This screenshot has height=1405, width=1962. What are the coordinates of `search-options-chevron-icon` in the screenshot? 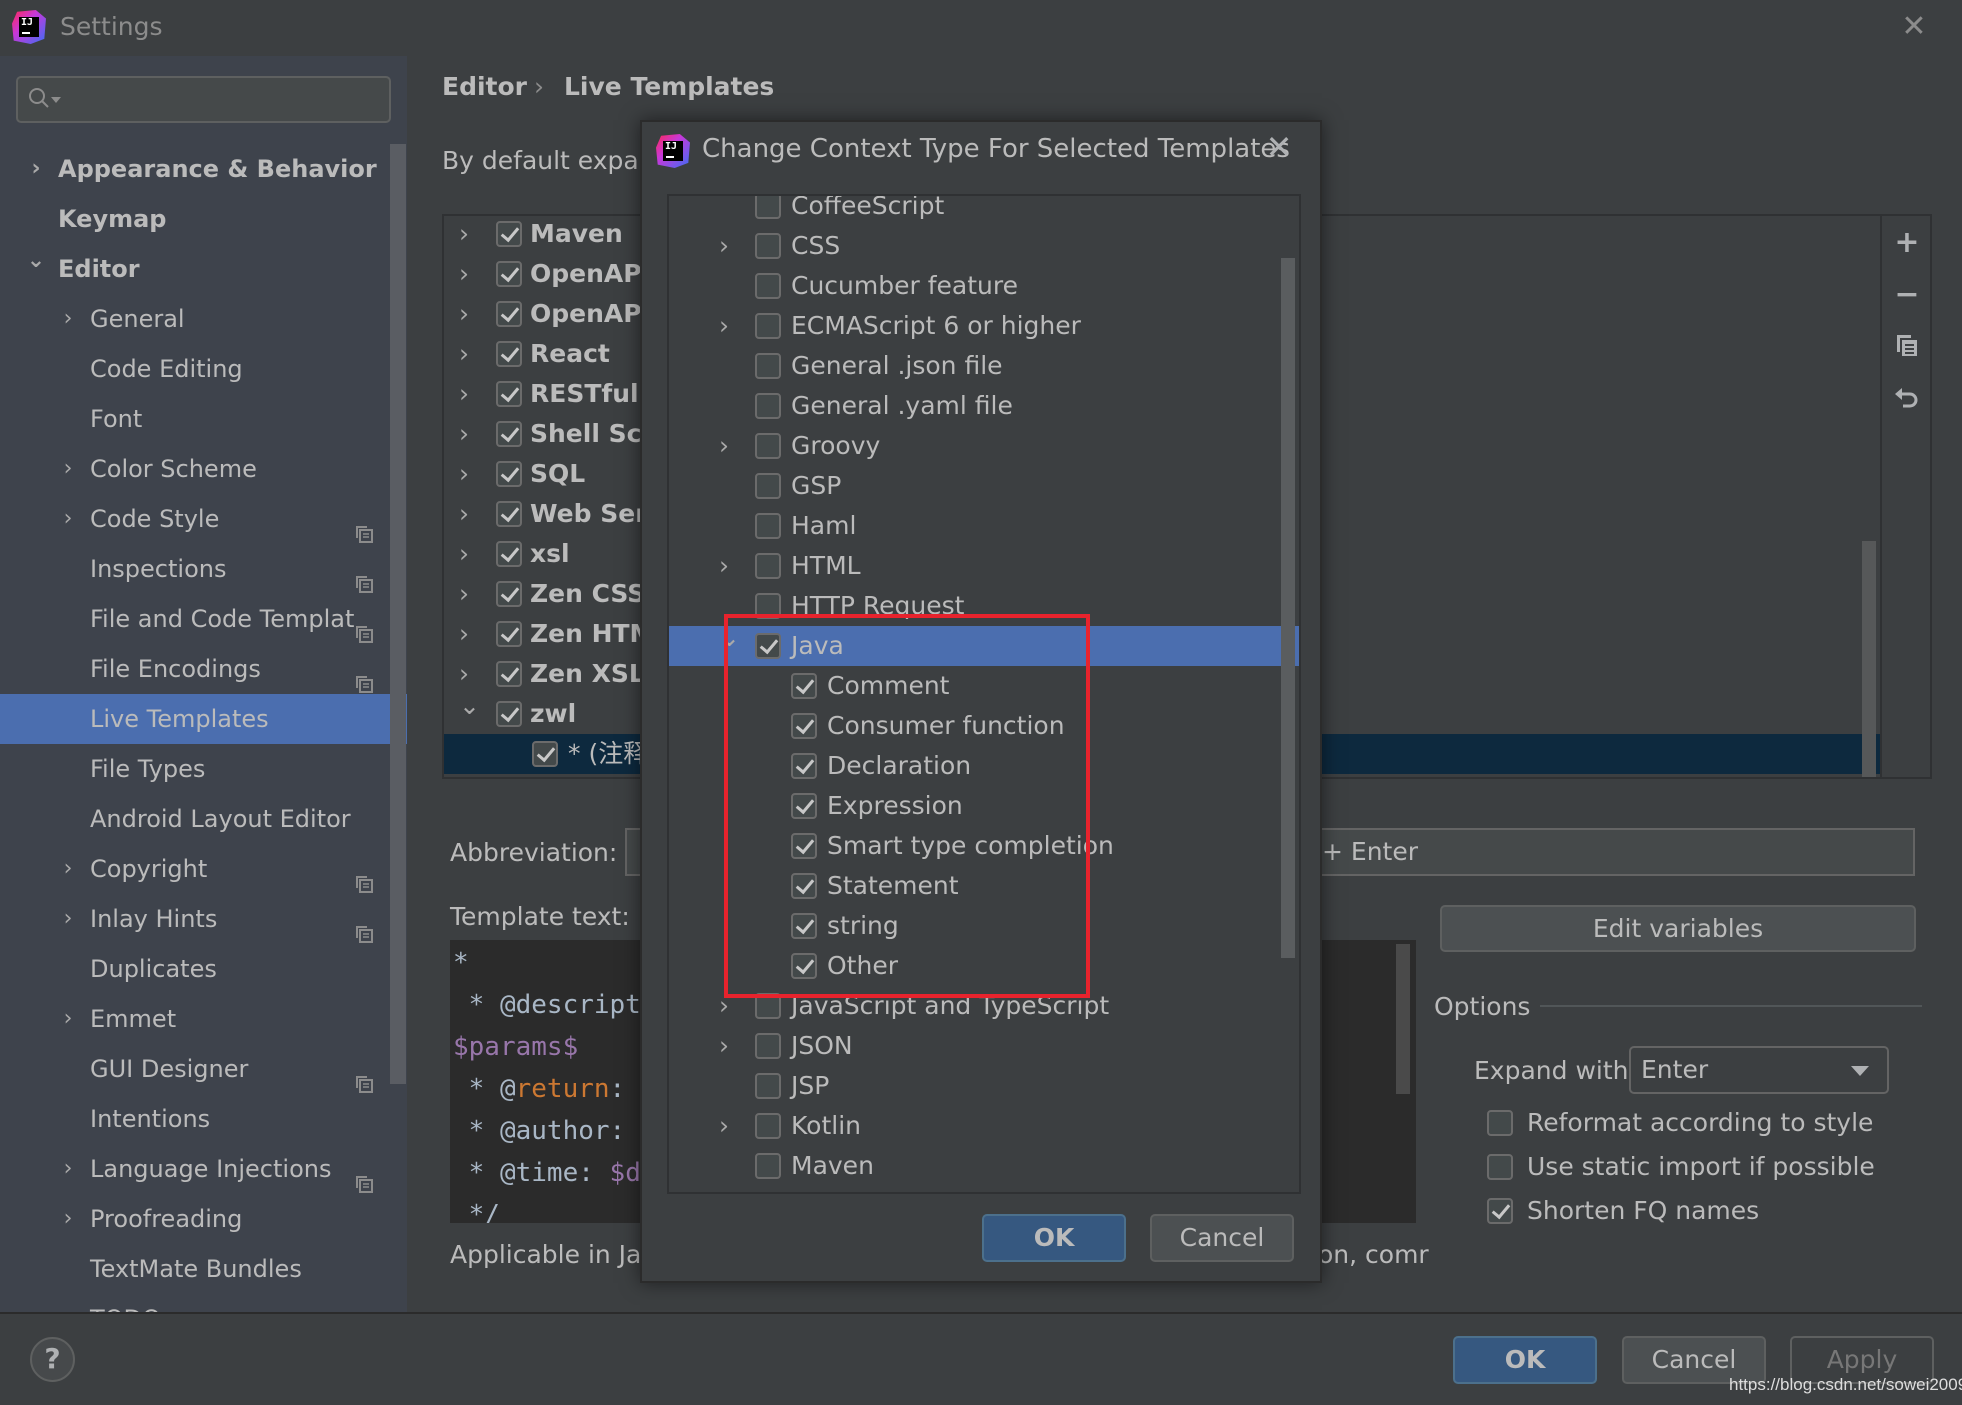 It's located at (56, 100).